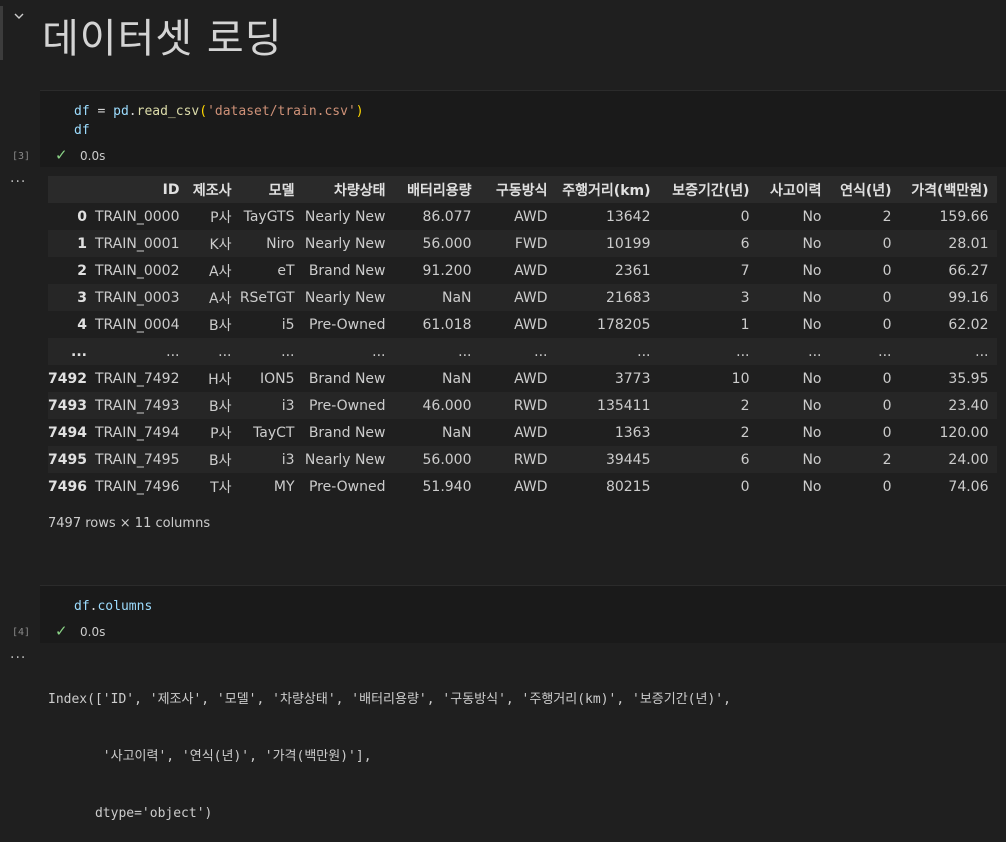 The width and height of the screenshot is (1006, 842). I want to click on table-cell: TayCT, so click(274, 432).